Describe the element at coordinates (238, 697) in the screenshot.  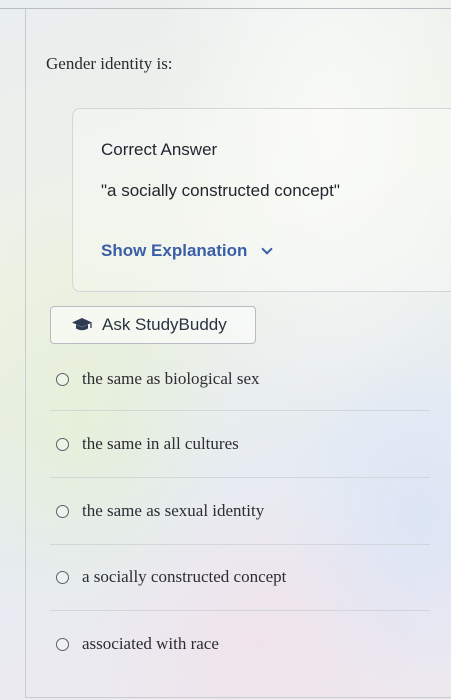
I see `bottom-divider` at that location.